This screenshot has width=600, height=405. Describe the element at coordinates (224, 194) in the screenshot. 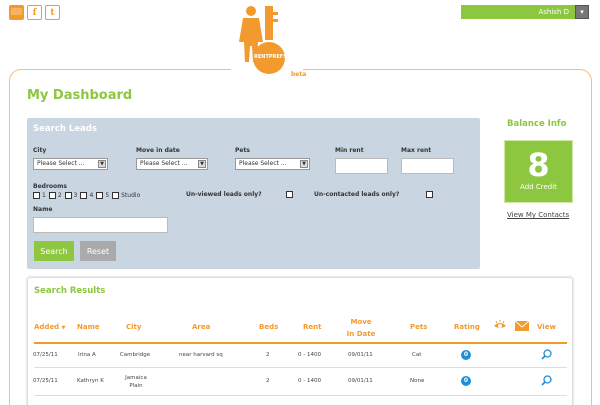

I see `unviewed-label: Un-viewed leads only?` at that location.